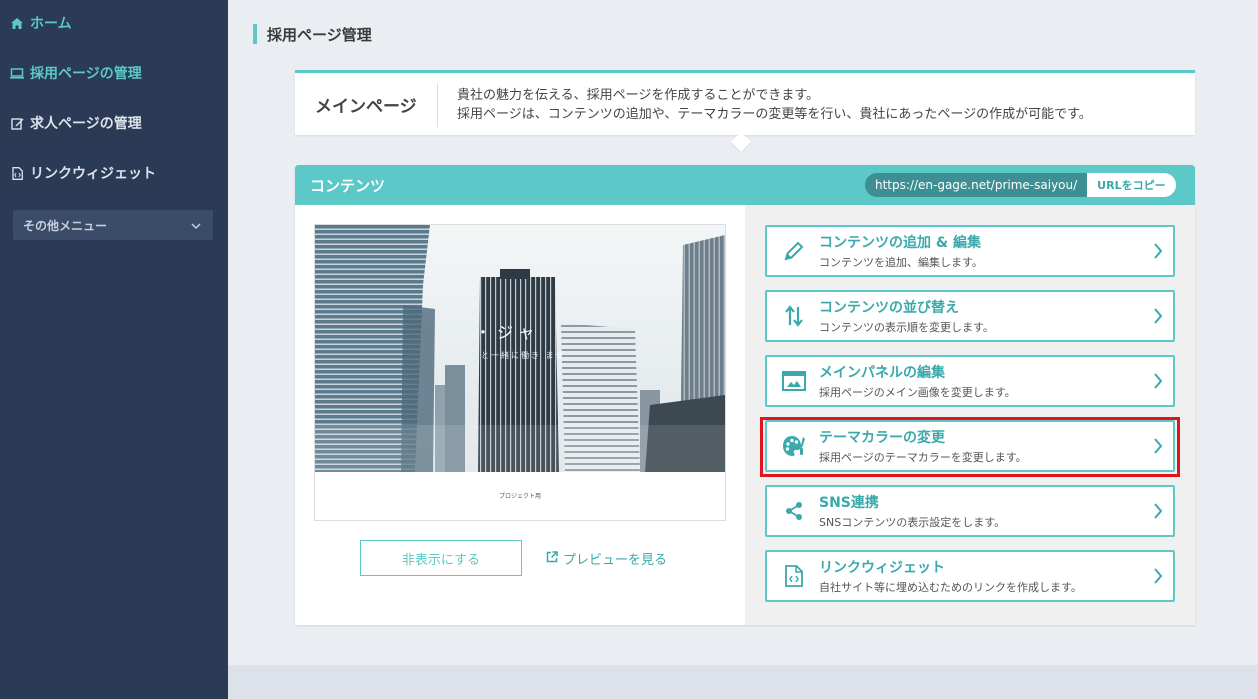 This screenshot has height=699, width=1258. What do you see at coordinates (1131, 185) in the screenshot?
I see `copy-url-button: URLをコピー` at bounding box center [1131, 185].